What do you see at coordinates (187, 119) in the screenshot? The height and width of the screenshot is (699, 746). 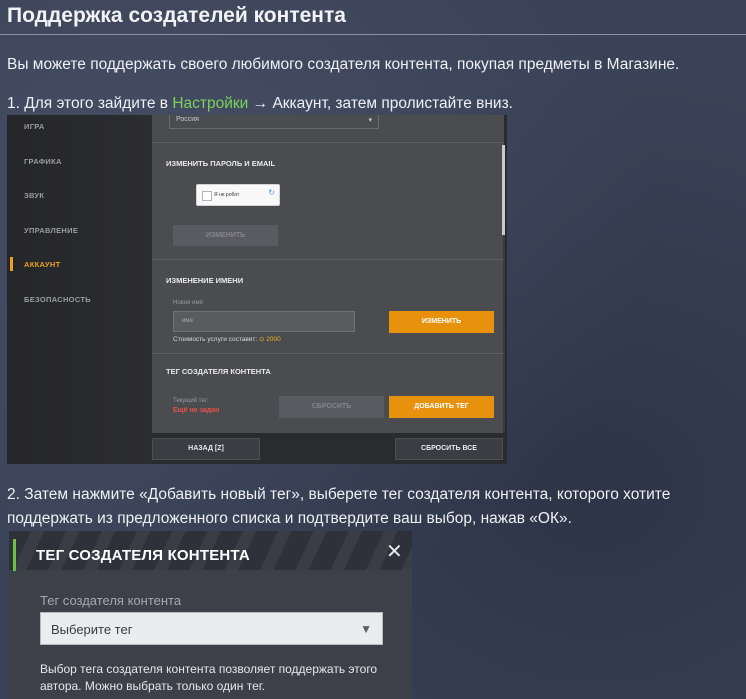 I see `country-value: Россия` at bounding box center [187, 119].